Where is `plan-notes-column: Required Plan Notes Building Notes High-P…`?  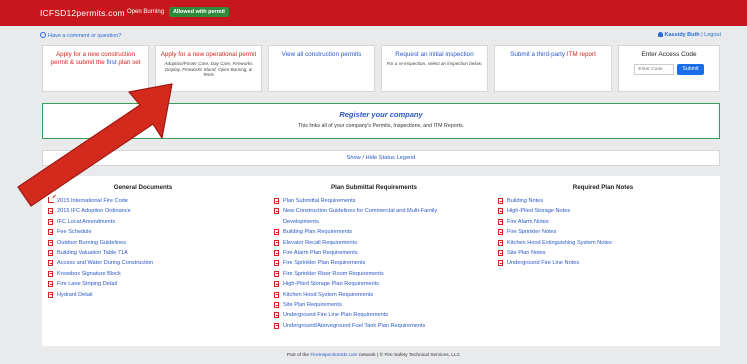 plan-notes-column: Required Plan Notes Building Notes High-P… is located at coordinates (603, 226).